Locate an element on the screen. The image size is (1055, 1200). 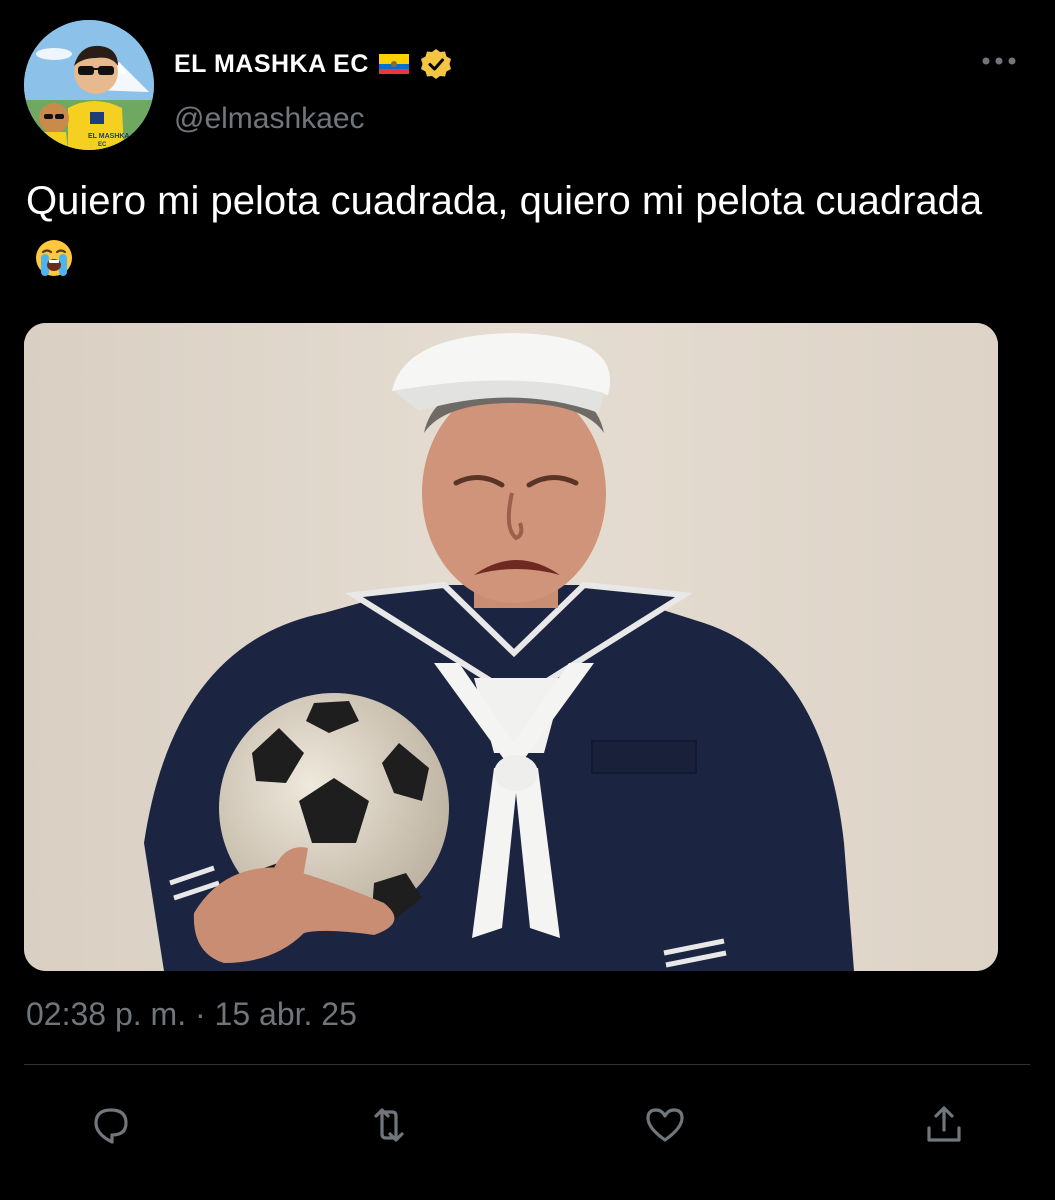
reply-button is located at coordinates (111, 1125).